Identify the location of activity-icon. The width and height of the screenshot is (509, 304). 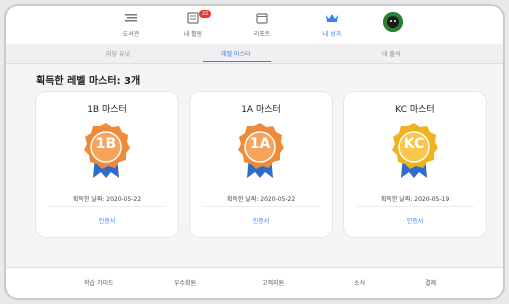
(193, 19).